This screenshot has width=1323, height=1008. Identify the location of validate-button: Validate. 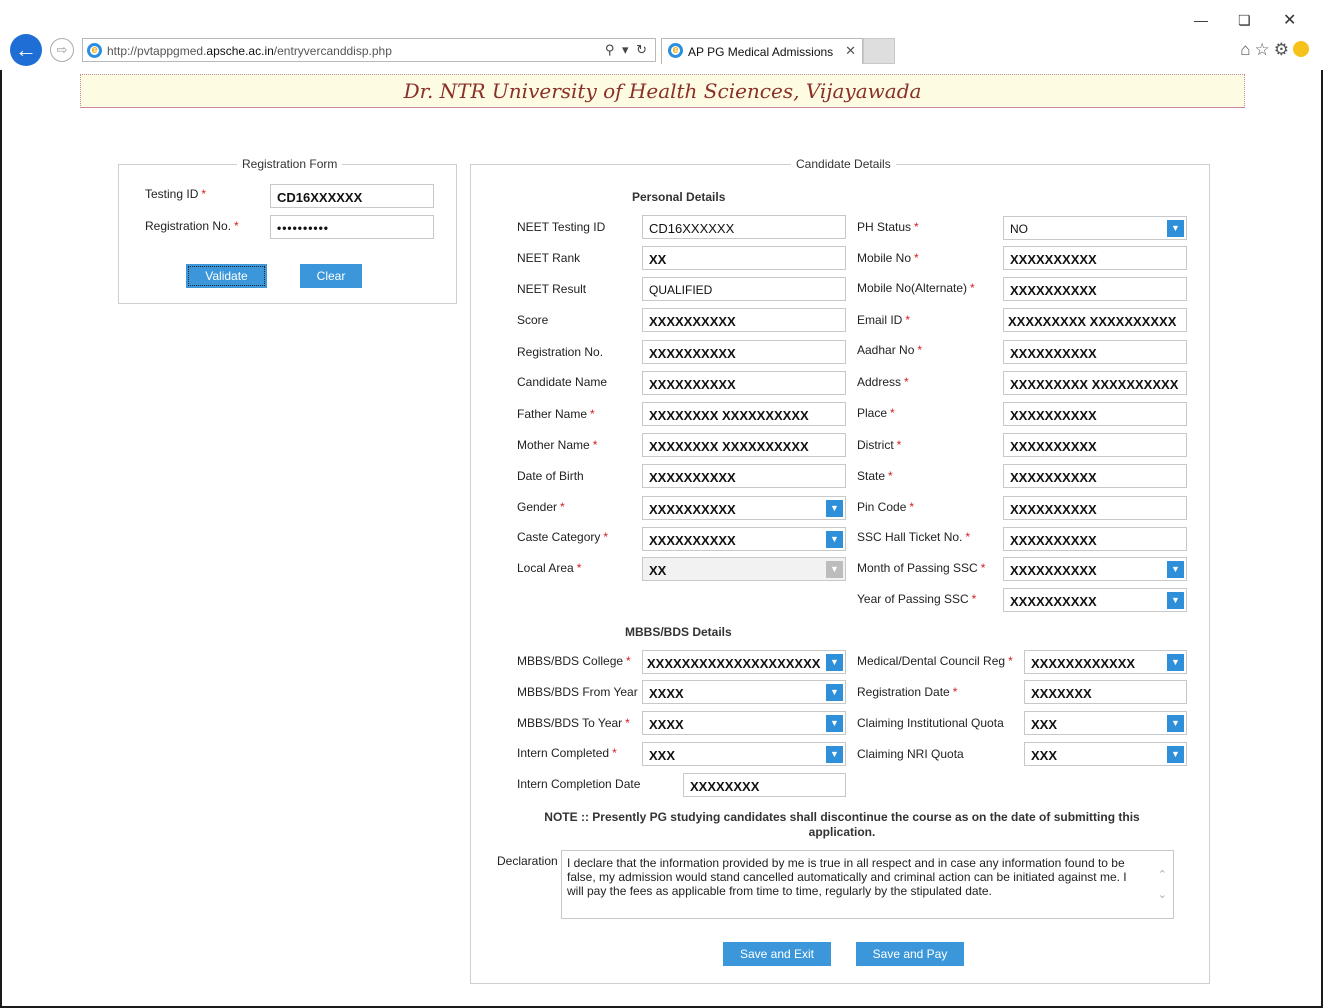
(226, 276).